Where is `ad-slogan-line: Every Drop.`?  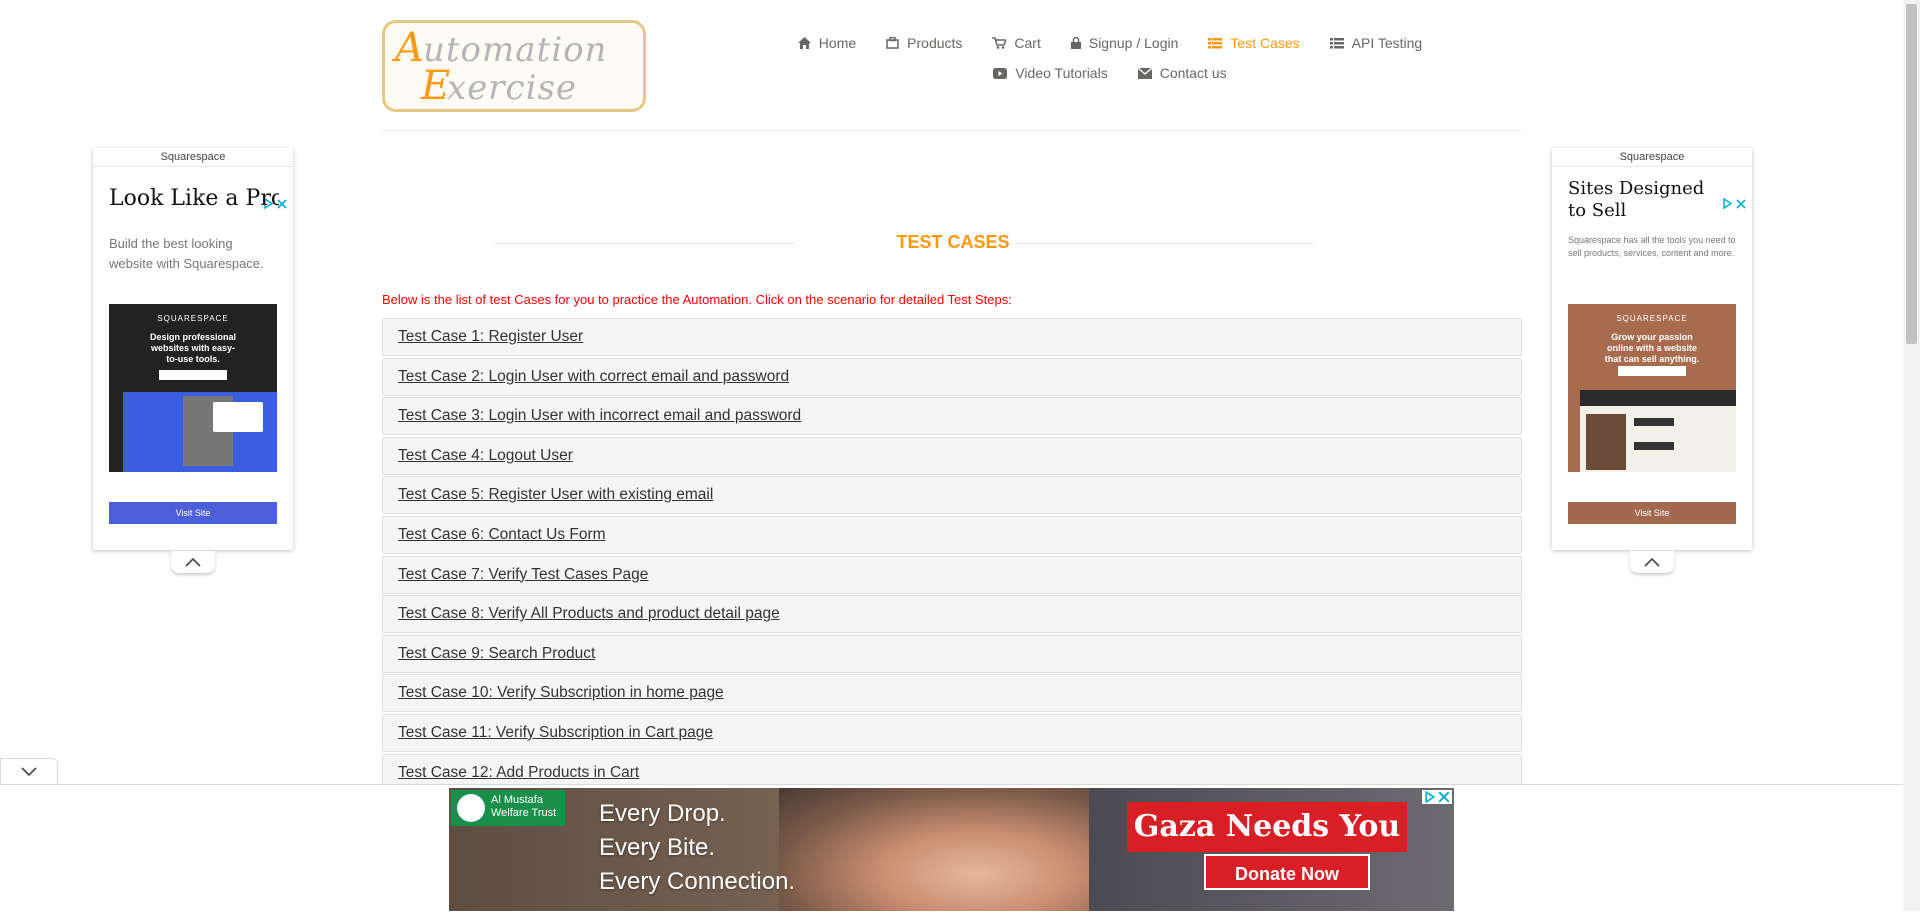
ad-slogan-line: Every Drop. is located at coordinates (662, 813).